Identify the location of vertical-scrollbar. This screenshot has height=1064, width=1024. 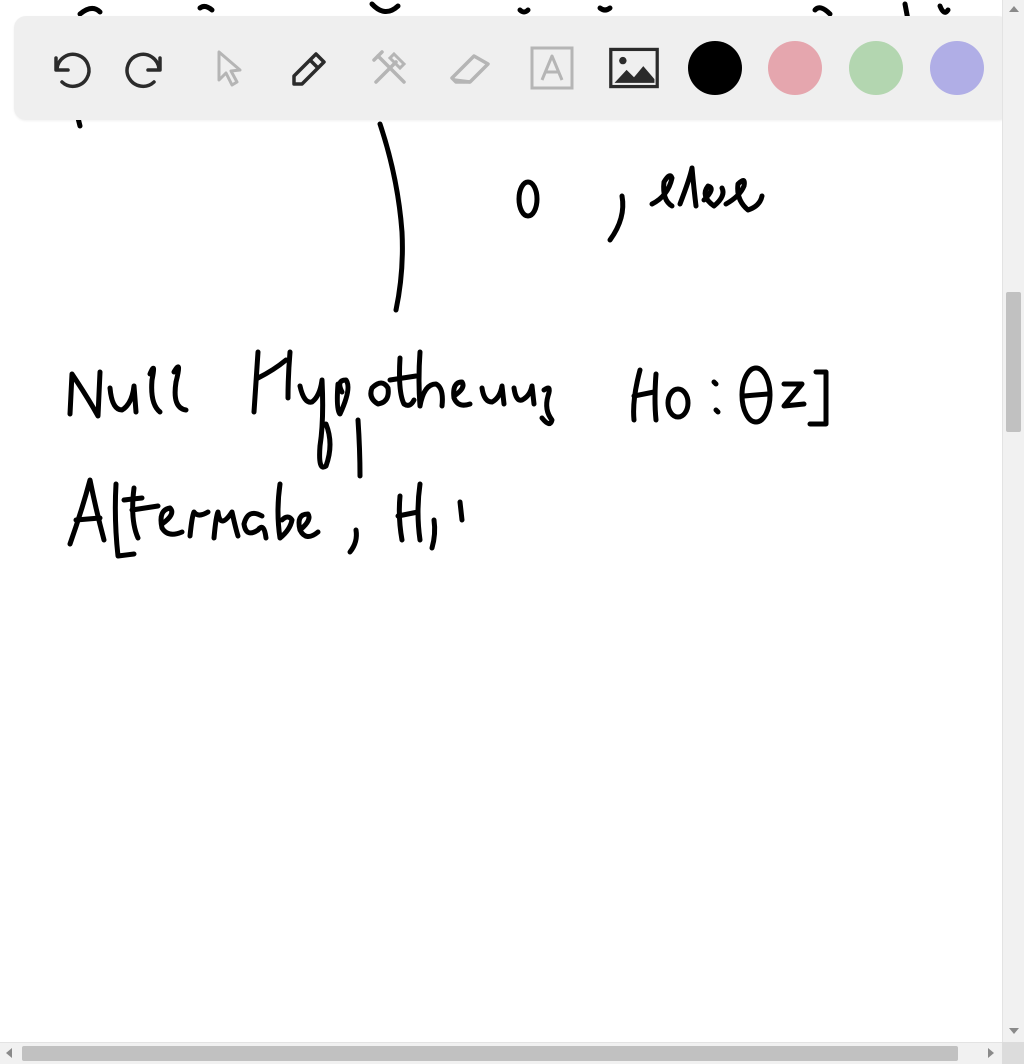
(1013, 521).